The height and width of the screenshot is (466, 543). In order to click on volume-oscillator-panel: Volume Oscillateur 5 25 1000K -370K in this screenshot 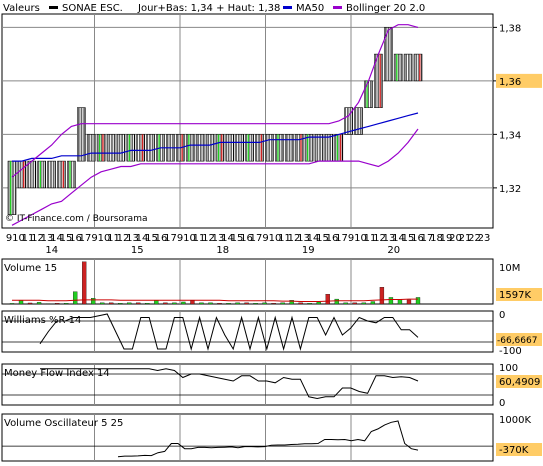, I will do `click(271, 437)`.